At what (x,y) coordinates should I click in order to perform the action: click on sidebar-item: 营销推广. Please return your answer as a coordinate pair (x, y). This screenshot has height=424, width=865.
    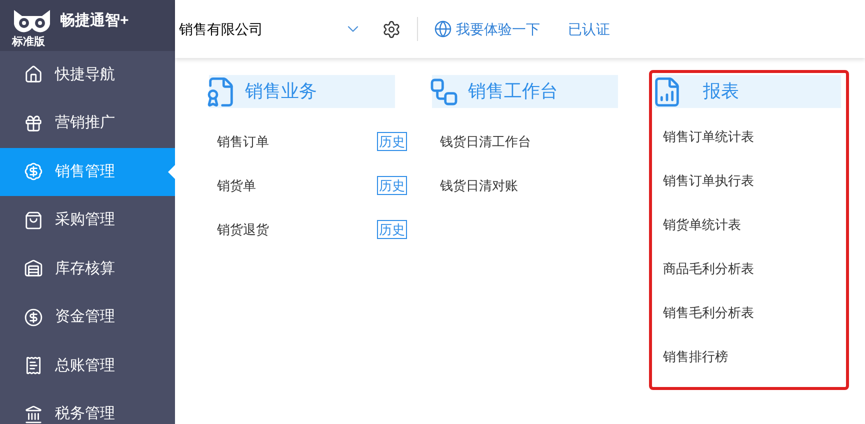
    Looking at the image, I should click on (87, 123).